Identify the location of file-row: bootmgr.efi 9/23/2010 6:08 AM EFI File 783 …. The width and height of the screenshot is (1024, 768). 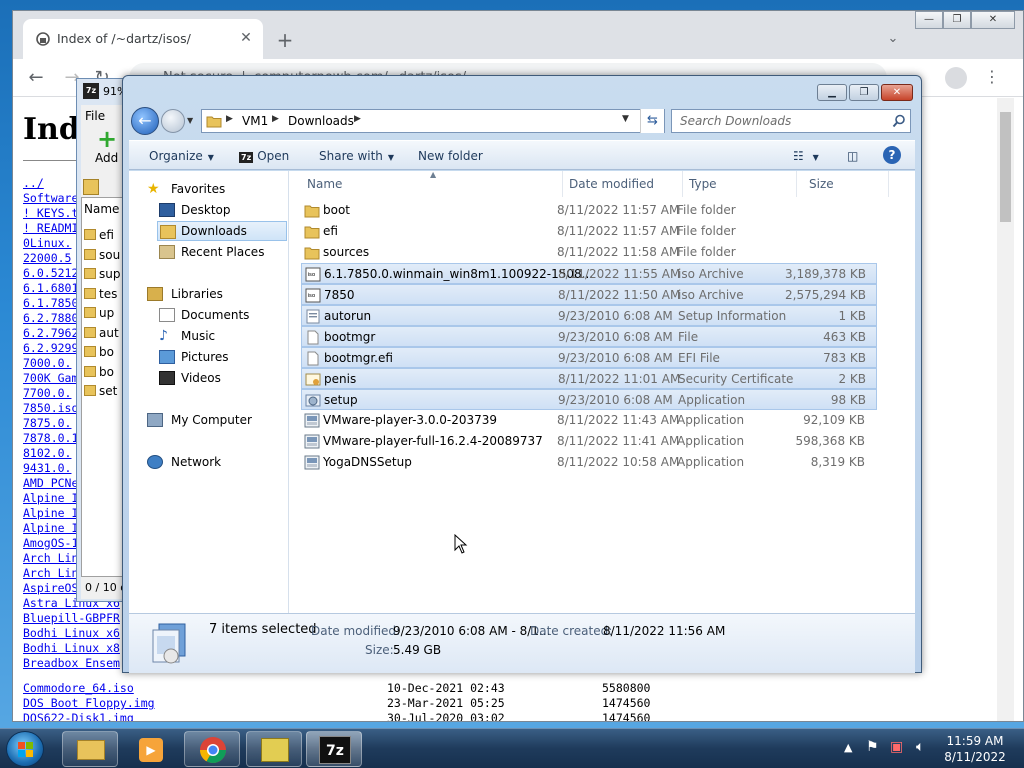
(589, 357).